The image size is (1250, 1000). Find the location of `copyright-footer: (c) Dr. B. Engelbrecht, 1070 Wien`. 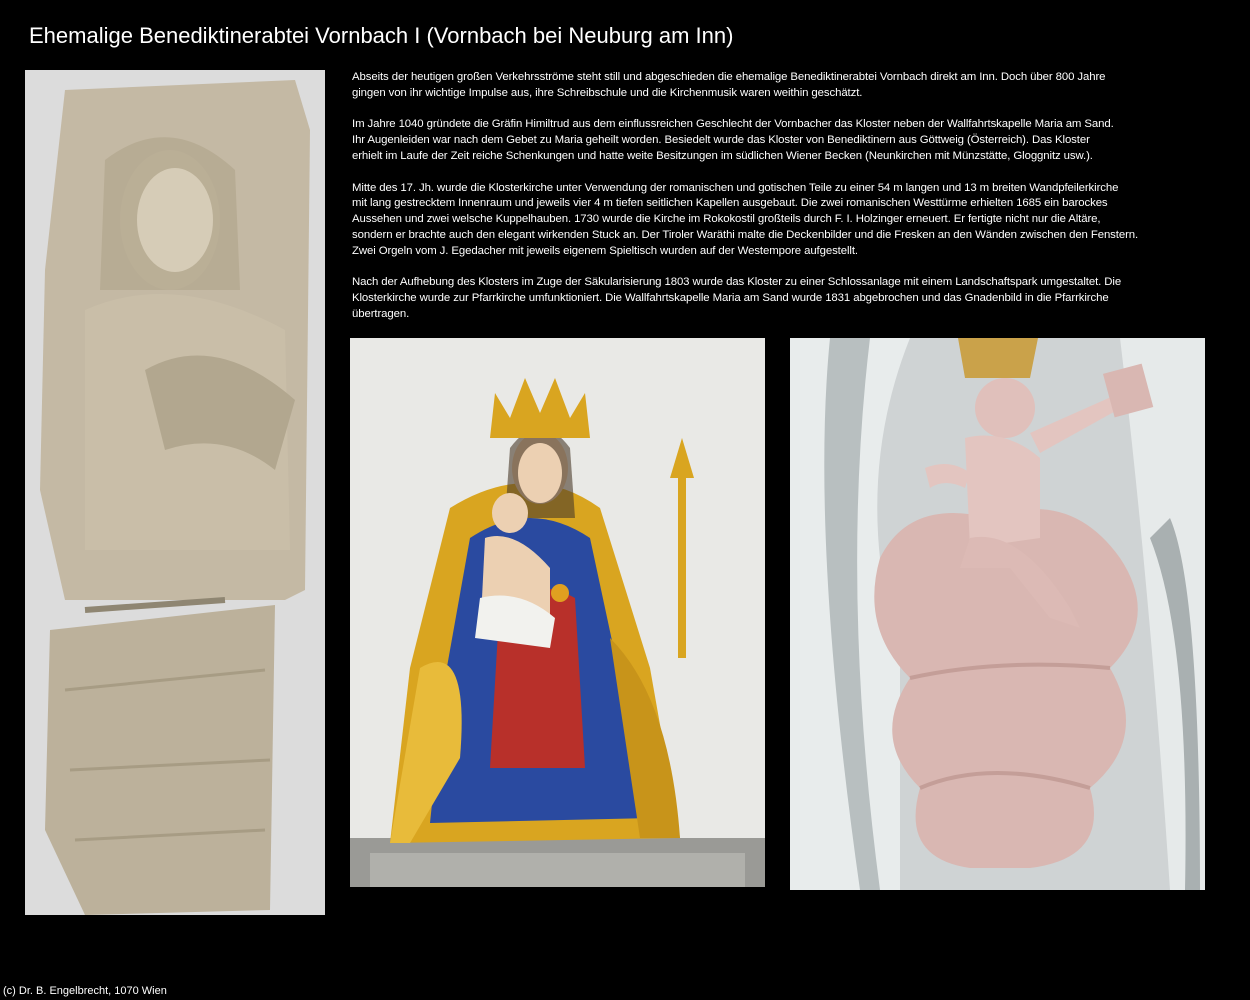

copyright-footer: (c) Dr. B. Engelbrecht, 1070 Wien is located at coordinates (85, 991).